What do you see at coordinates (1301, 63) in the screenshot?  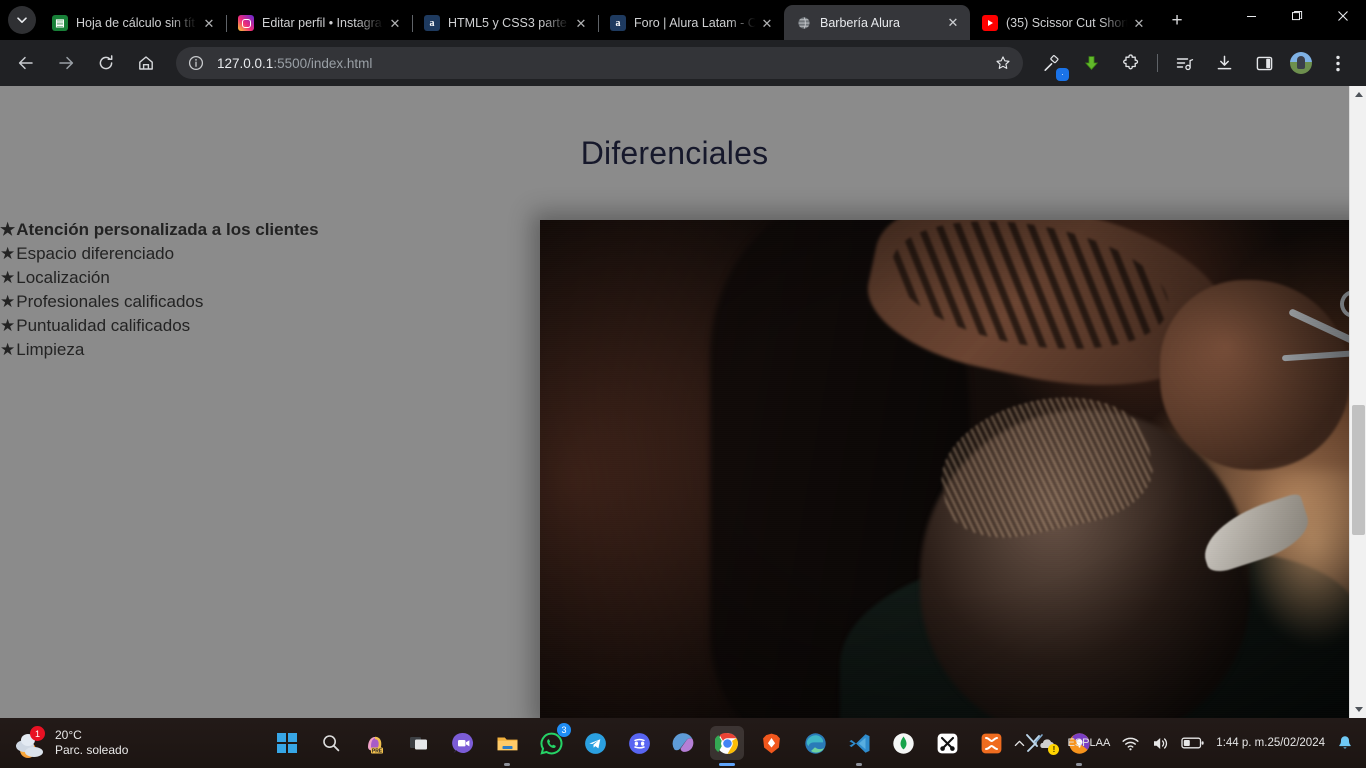 I see `avatar-icon` at bounding box center [1301, 63].